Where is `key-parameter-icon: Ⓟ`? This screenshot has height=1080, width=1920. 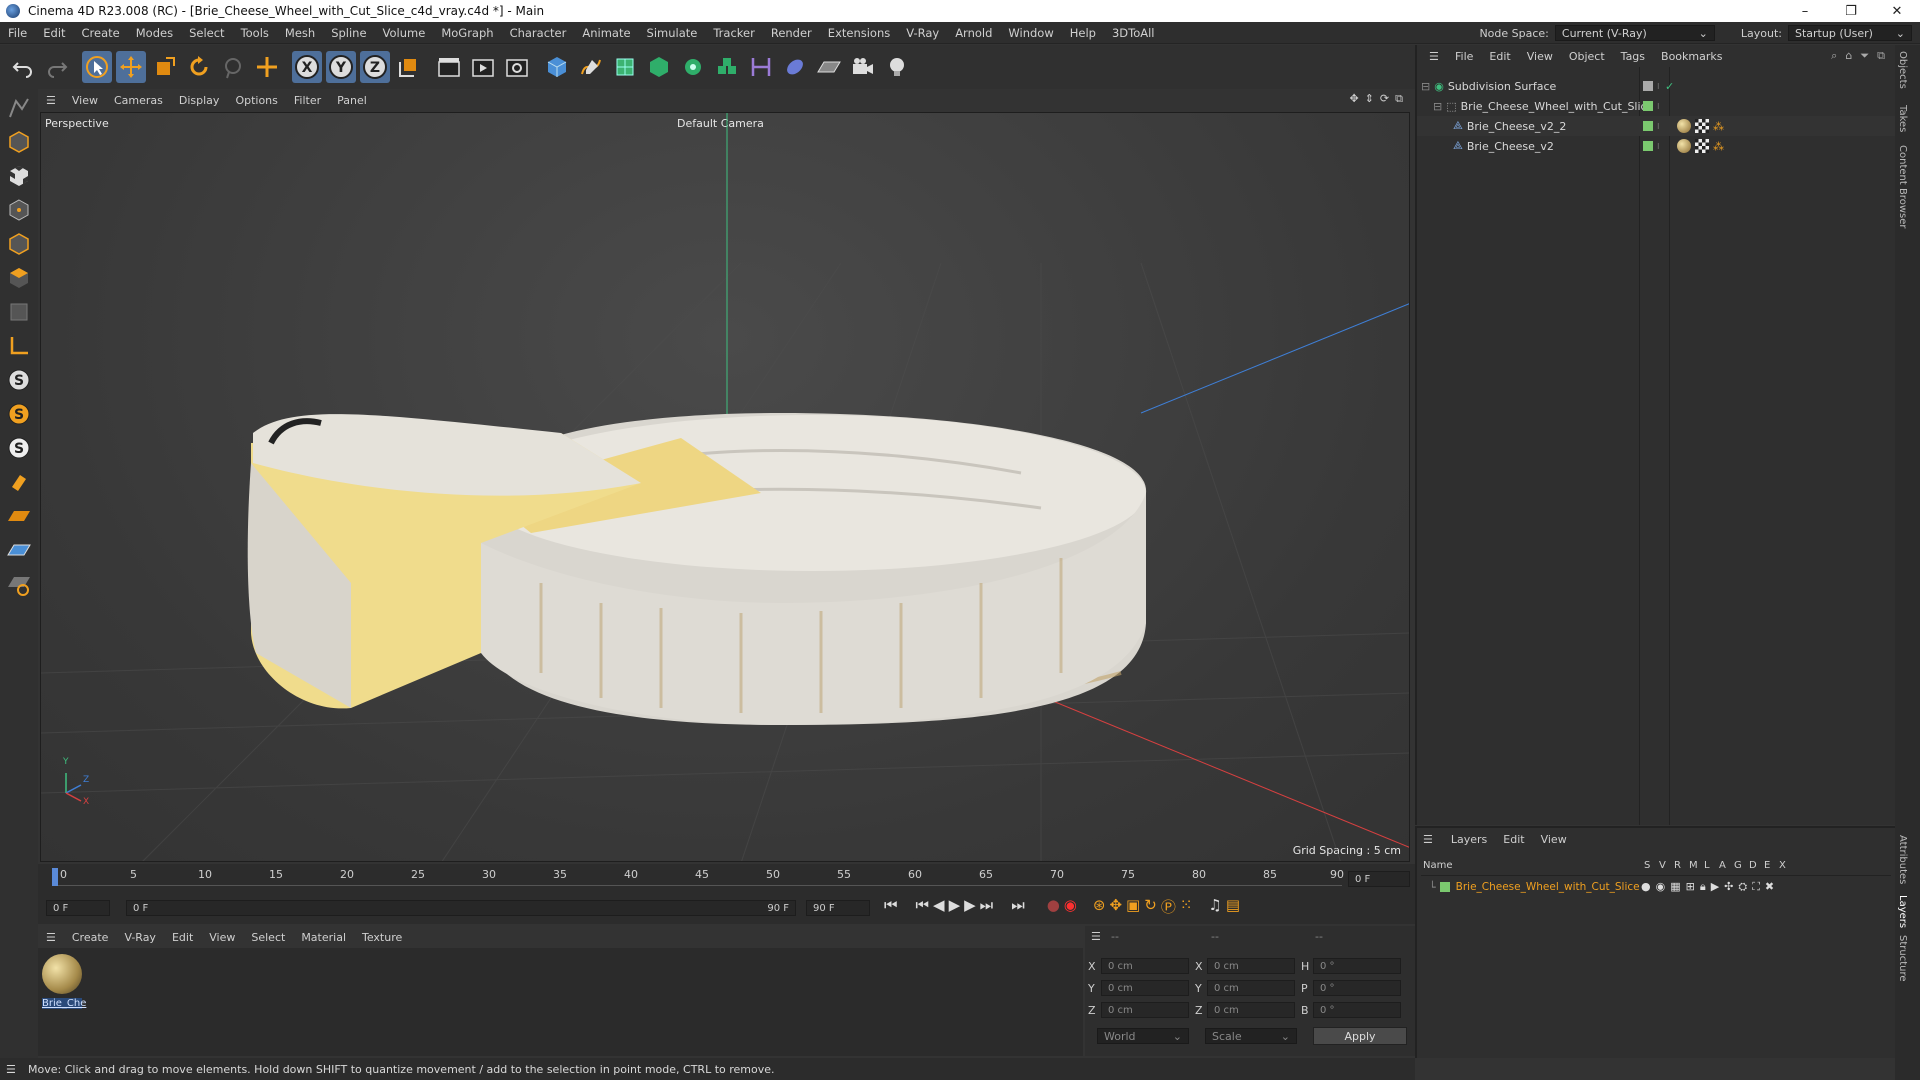 key-parameter-icon: Ⓟ is located at coordinates (1168, 906).